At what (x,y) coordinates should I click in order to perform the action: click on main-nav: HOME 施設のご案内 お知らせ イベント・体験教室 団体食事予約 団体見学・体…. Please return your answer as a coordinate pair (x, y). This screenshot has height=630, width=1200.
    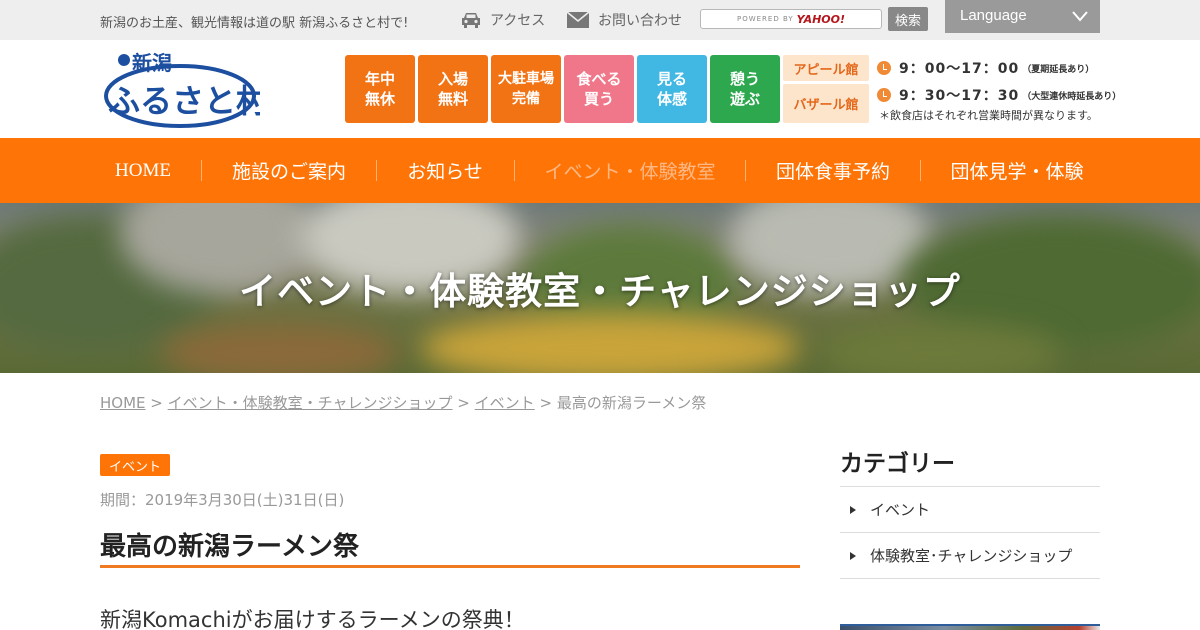
    Looking at the image, I should click on (600, 170).